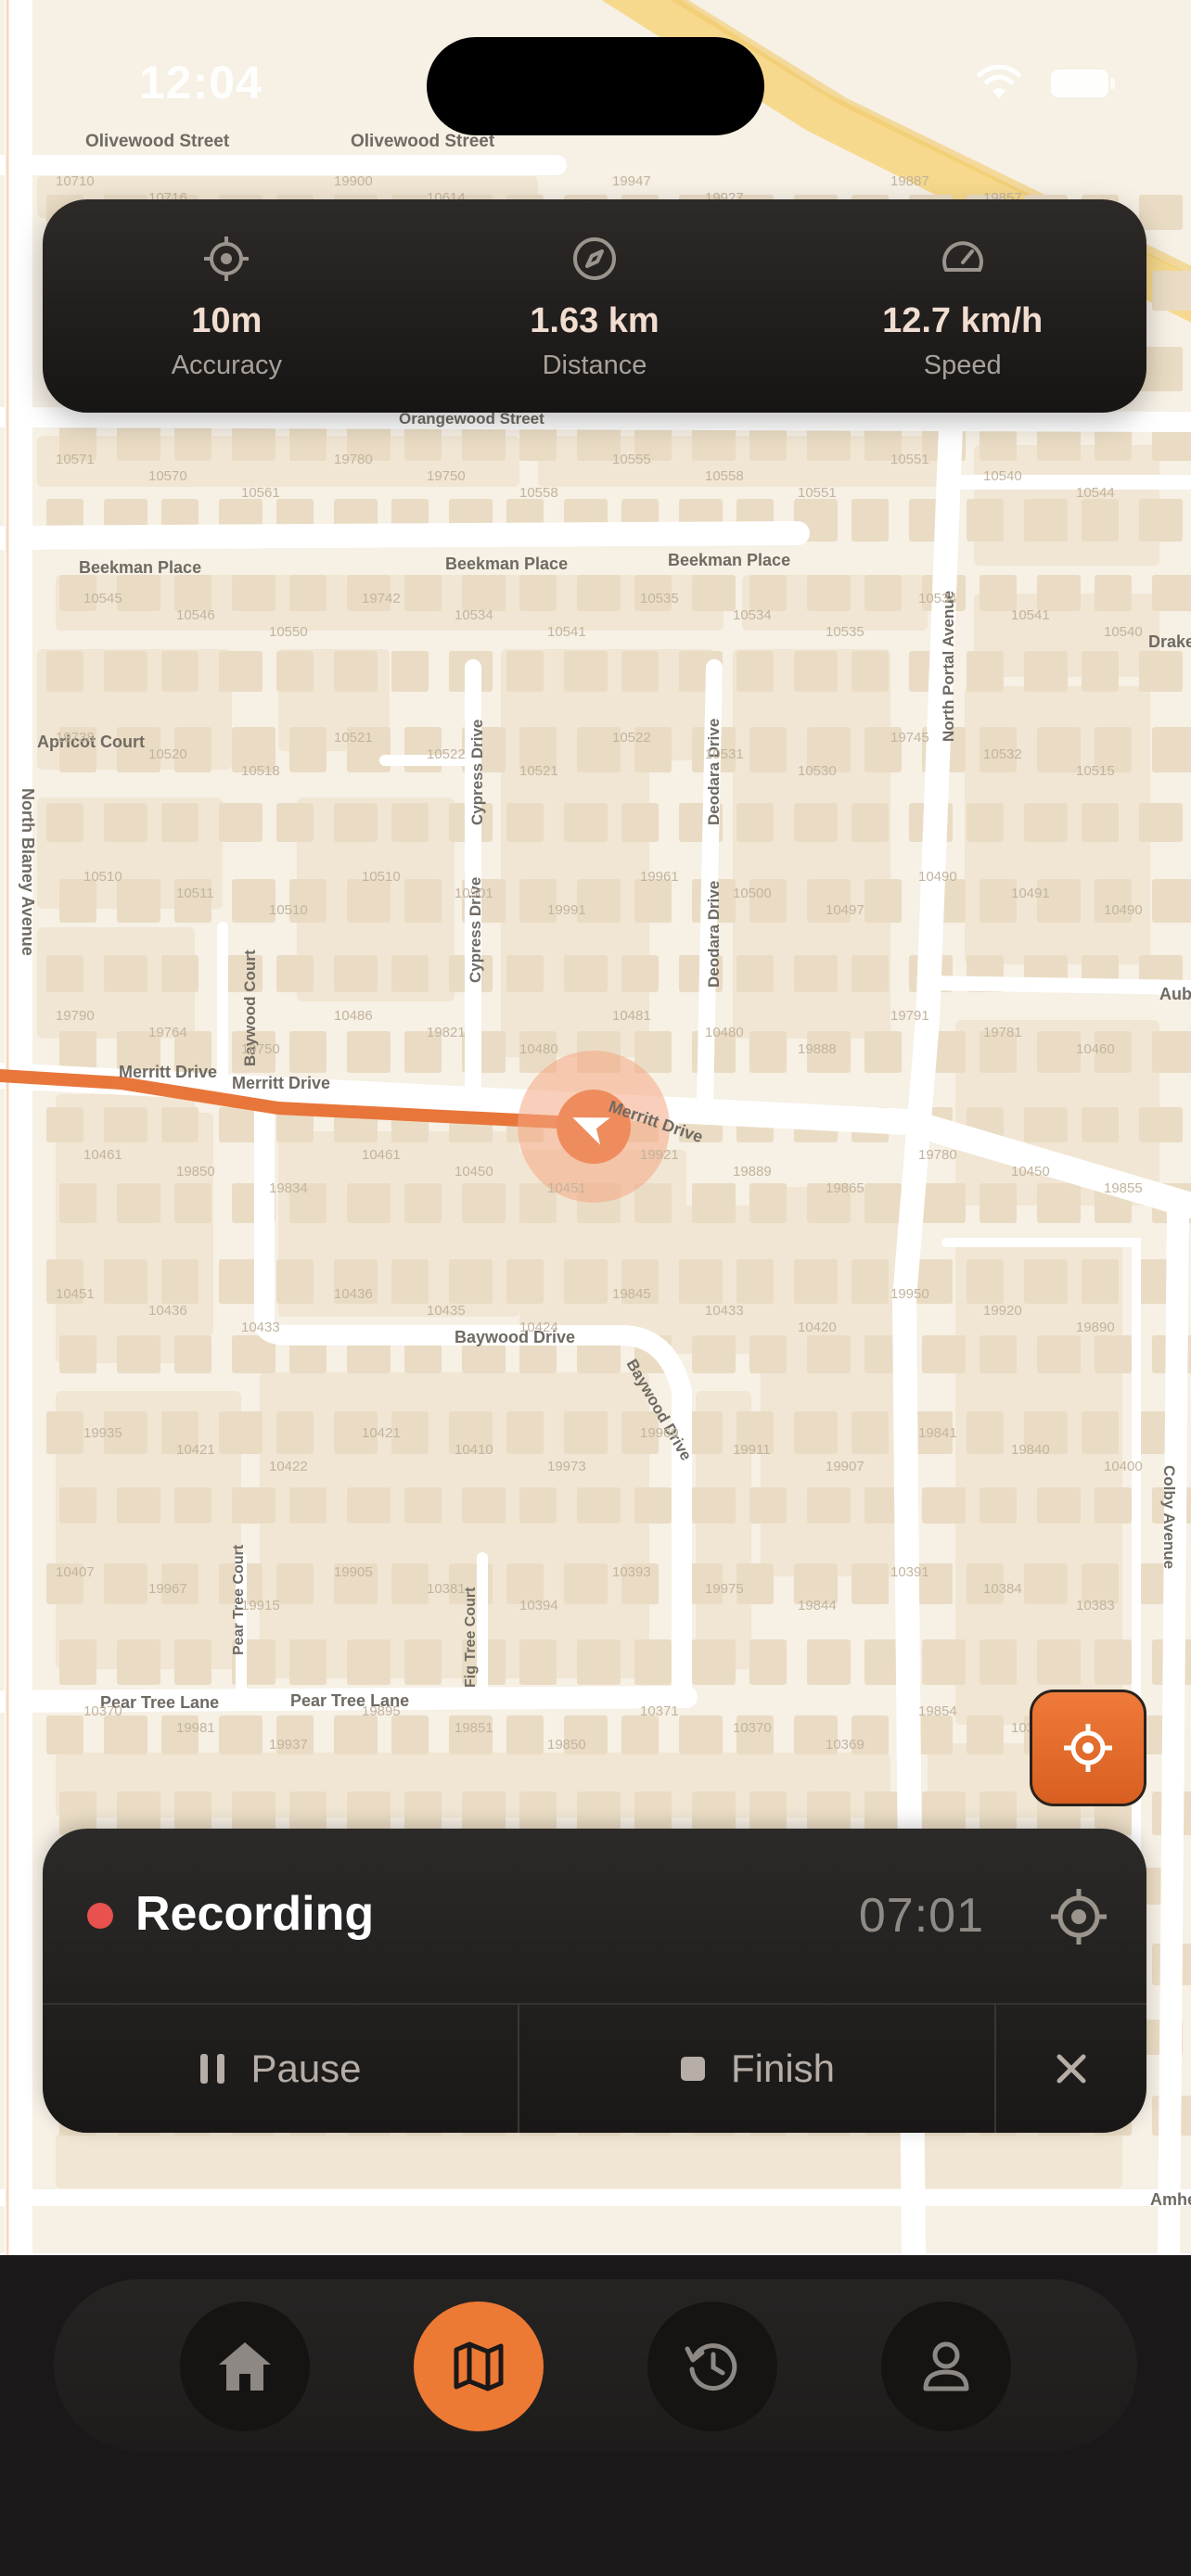 The width and height of the screenshot is (1191, 2576). I want to click on house-number: 10461, so click(102, 1155).